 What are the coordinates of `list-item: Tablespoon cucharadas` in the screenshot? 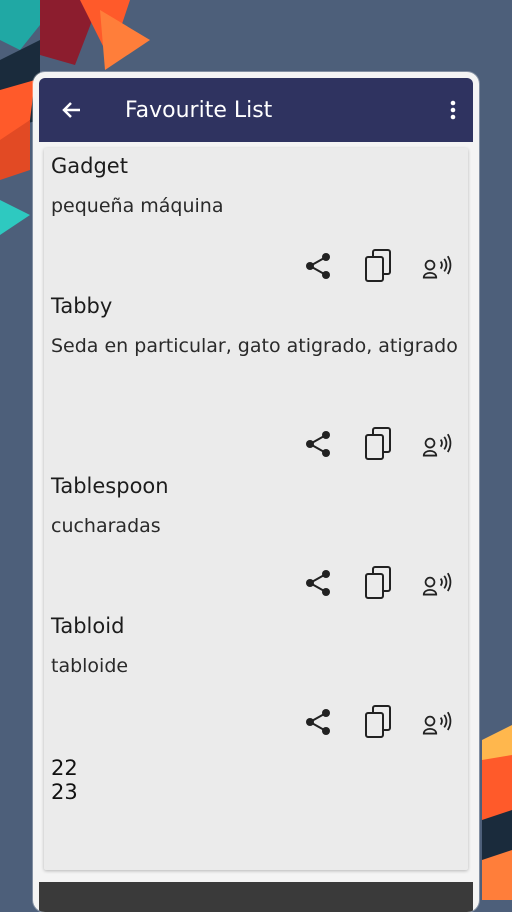 It's located at (254, 510).